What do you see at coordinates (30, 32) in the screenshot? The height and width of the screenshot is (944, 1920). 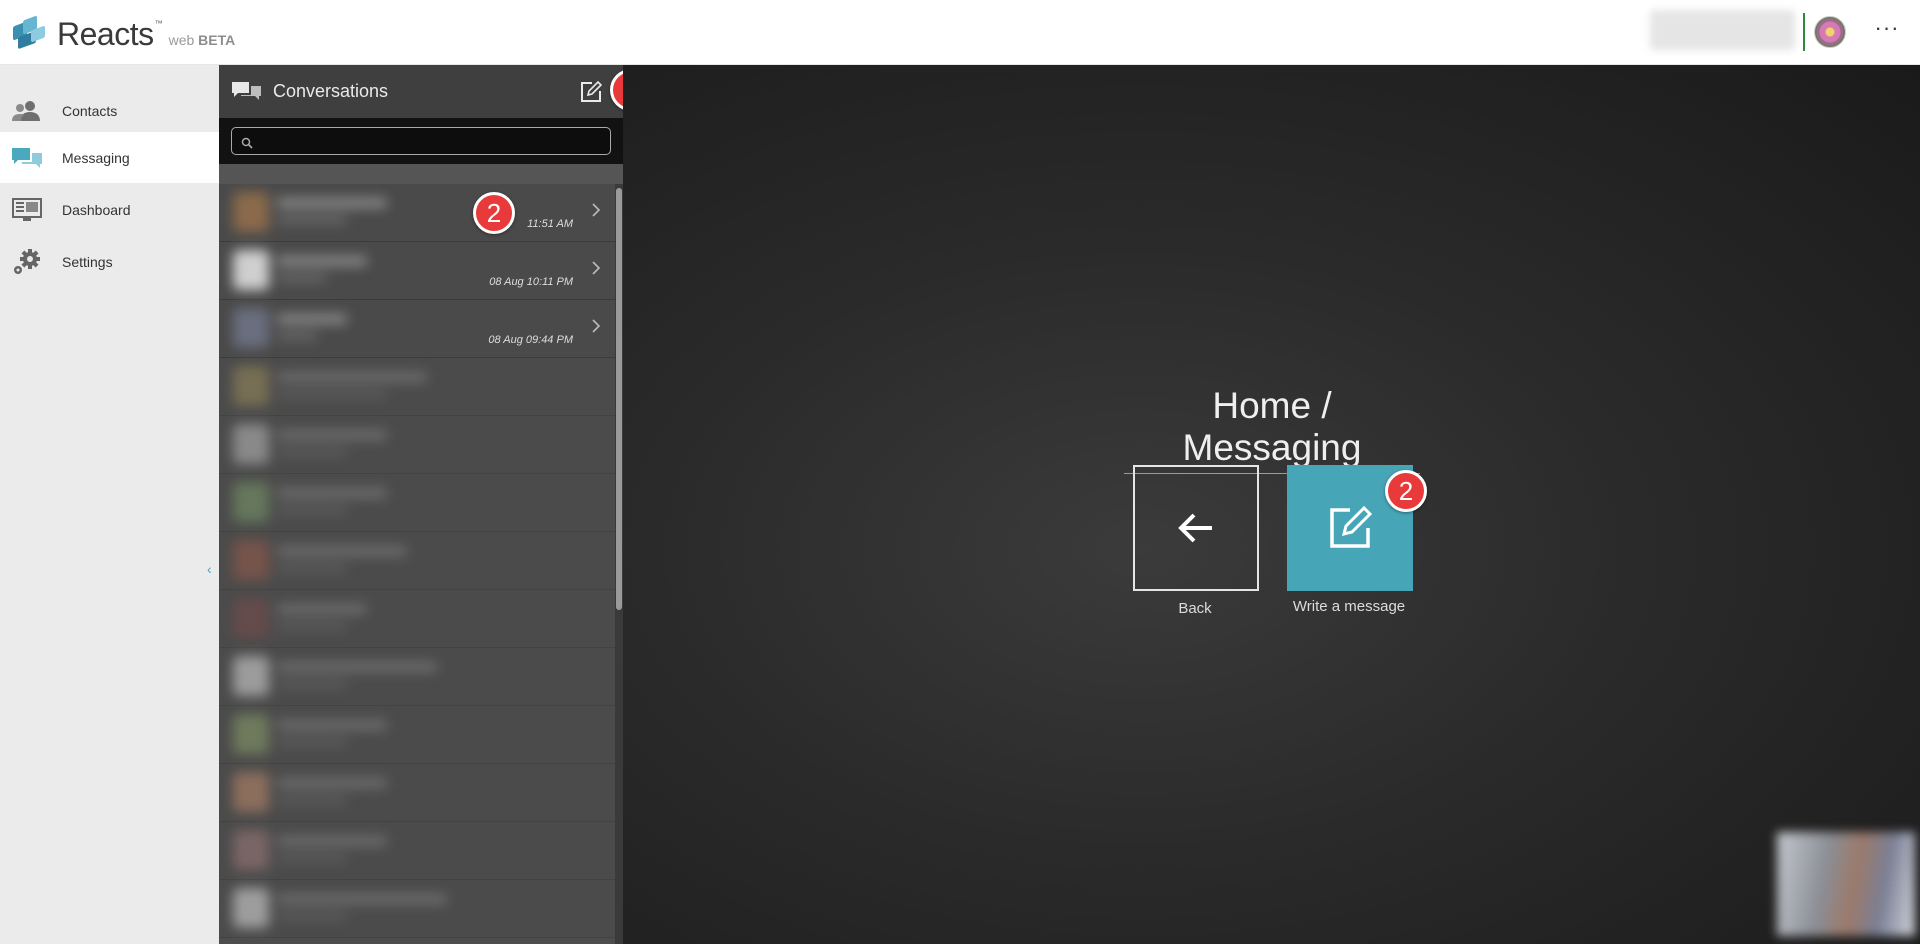 I see `reacts-logo-icon` at bounding box center [30, 32].